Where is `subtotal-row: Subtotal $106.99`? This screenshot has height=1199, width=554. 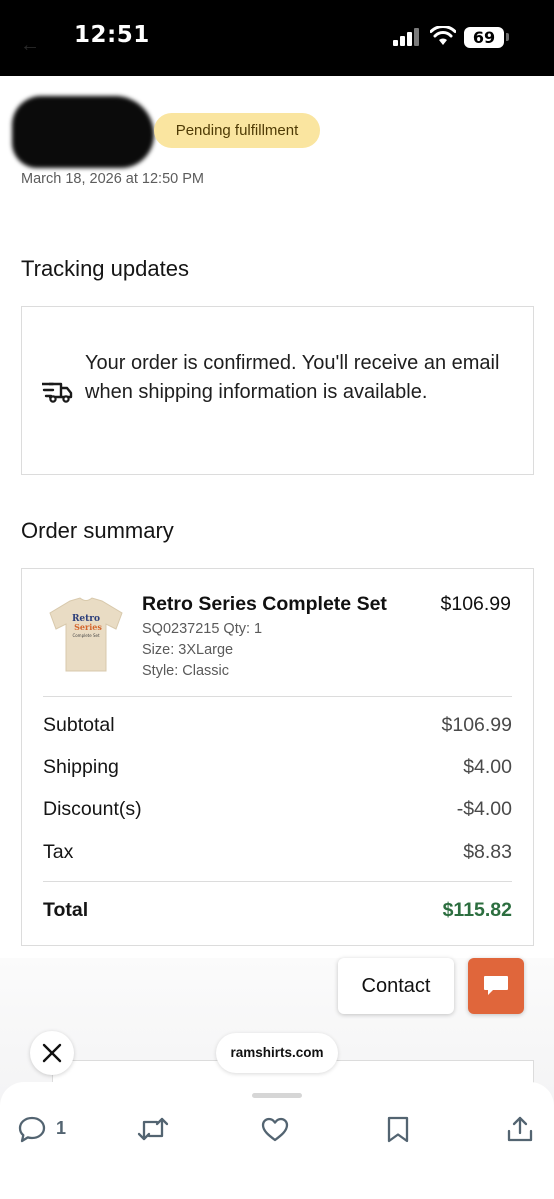 subtotal-row: Subtotal $106.99 is located at coordinates (277, 727).